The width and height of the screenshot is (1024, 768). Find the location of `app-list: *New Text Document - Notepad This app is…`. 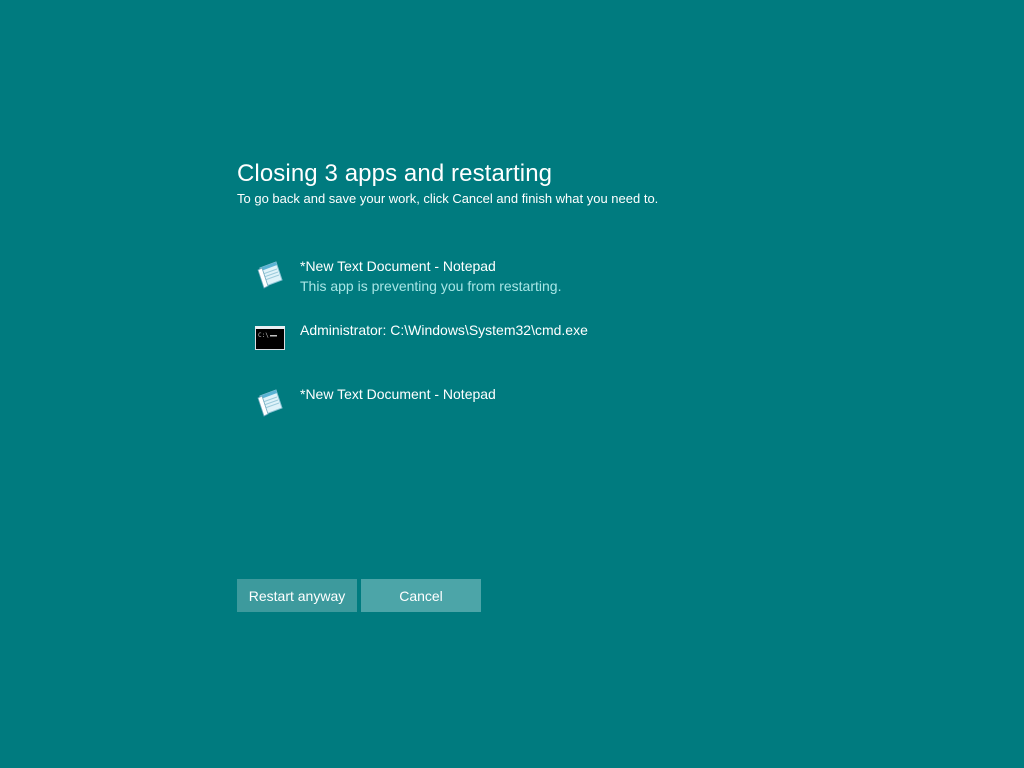

app-list: *New Text Document - Notepad This app is… is located at coordinates (504, 350).